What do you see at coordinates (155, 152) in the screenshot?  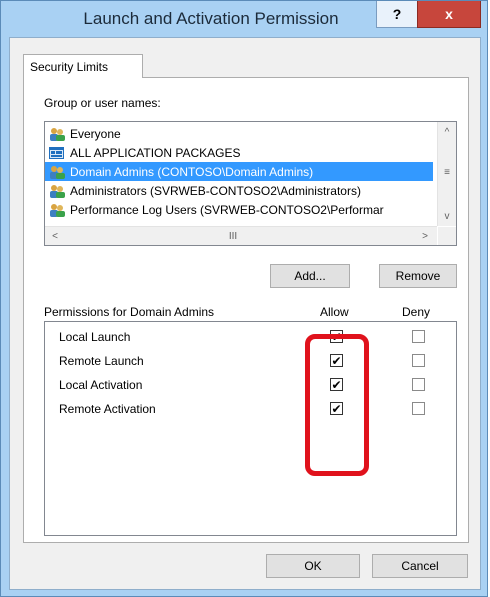 I see `user-name: ALL APPLICATION PACKAGES` at bounding box center [155, 152].